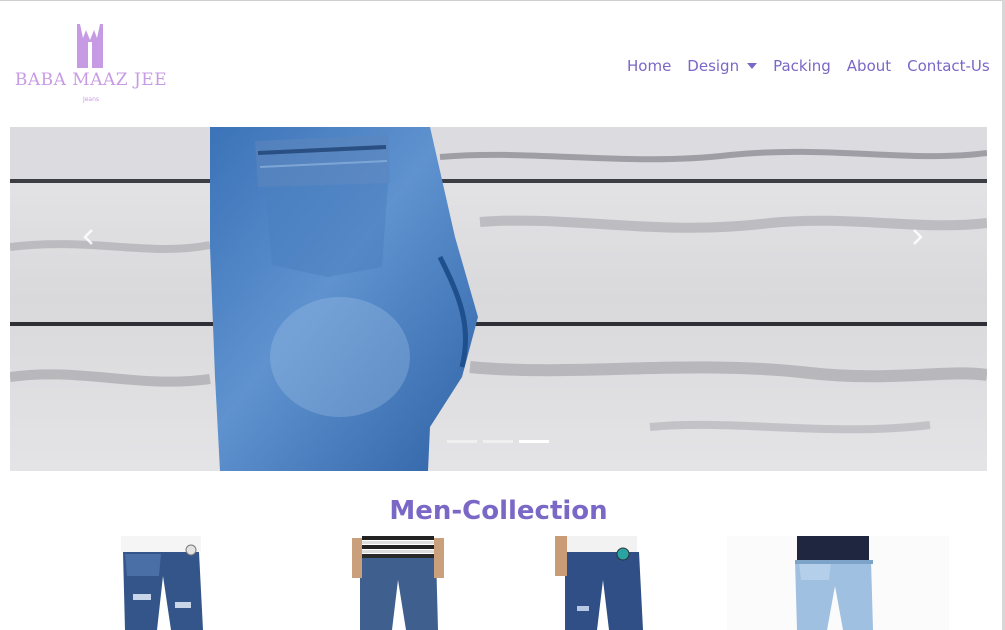 This screenshot has height=630, width=1005. I want to click on distressed-jeans-photo-icon, so click(601, 583).